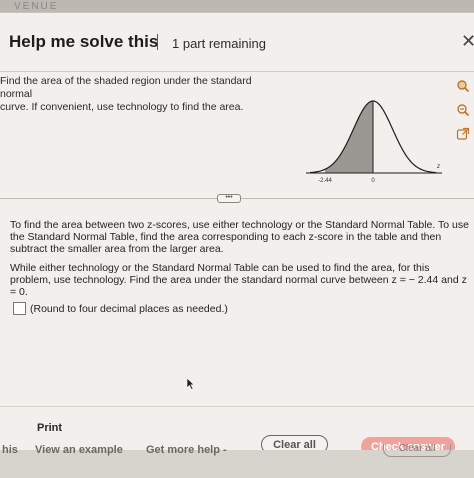 The image size is (474, 478). Describe the element at coordinates (373, 181) in the screenshot. I see `tick-label-zero: 0` at that location.